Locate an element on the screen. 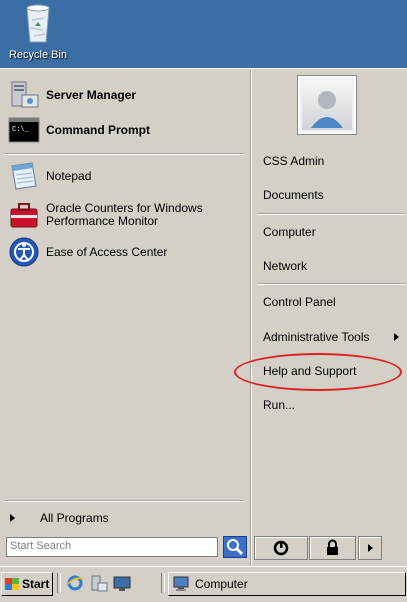 This screenshot has width=407, height=602. lock-button is located at coordinates (332, 548).